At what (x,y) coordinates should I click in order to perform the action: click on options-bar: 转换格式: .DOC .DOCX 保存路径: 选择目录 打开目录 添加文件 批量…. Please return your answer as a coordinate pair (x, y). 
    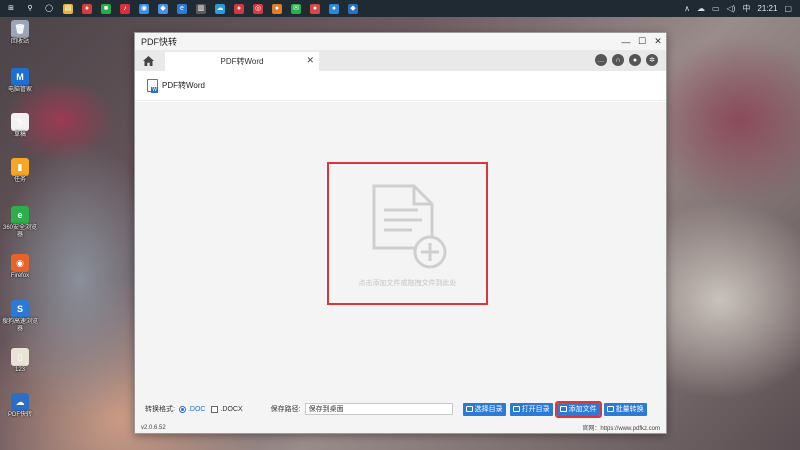
    Looking at the image, I should click on (400, 409).